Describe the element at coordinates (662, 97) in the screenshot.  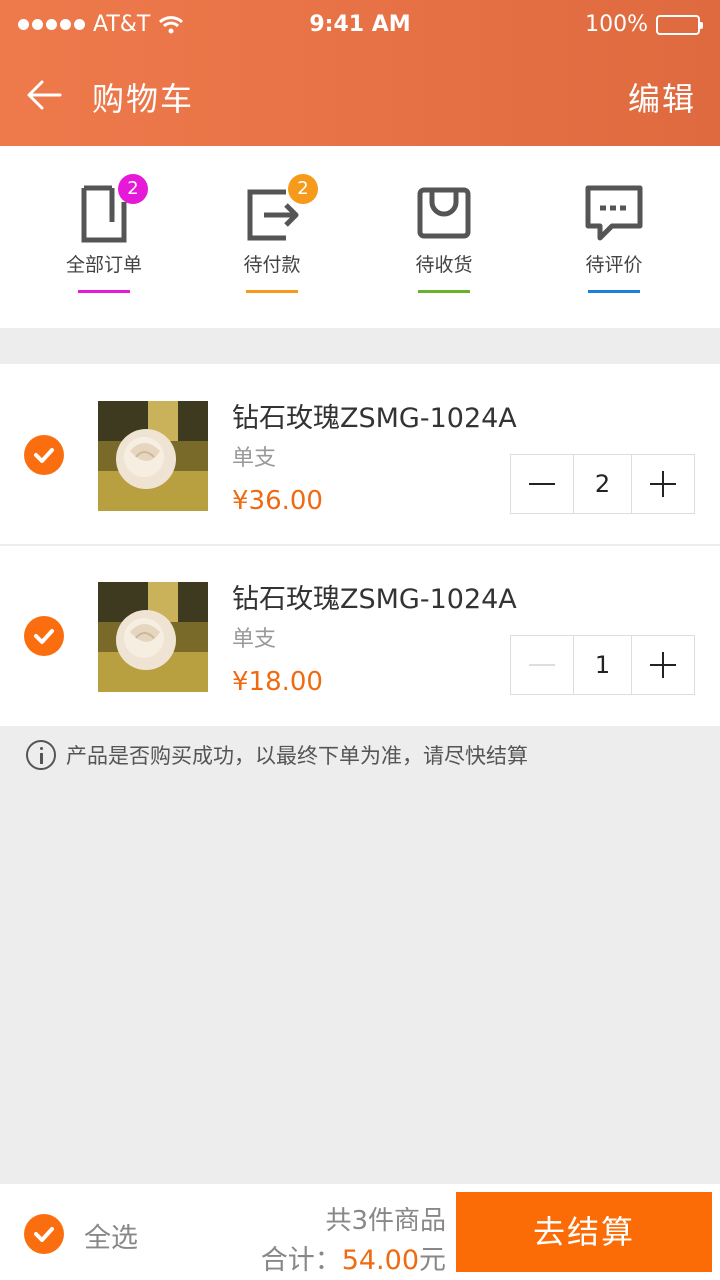
I see `edit-button: 编辑` at that location.